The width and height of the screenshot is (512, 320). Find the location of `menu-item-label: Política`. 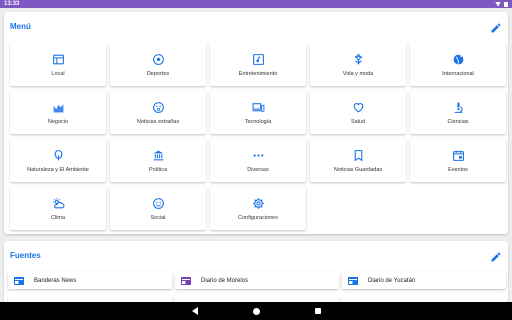

menu-item-label: Política is located at coordinates (158, 169).